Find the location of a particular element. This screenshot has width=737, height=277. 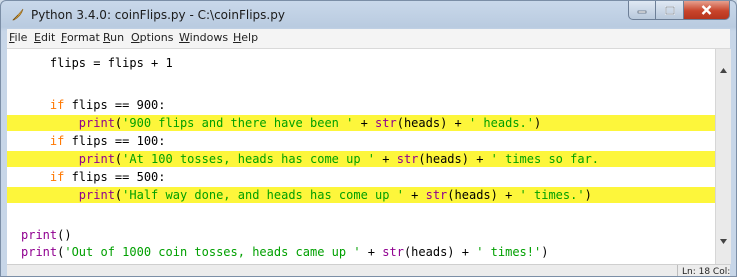

vertical-scrollbar is located at coordinates (723, 156).